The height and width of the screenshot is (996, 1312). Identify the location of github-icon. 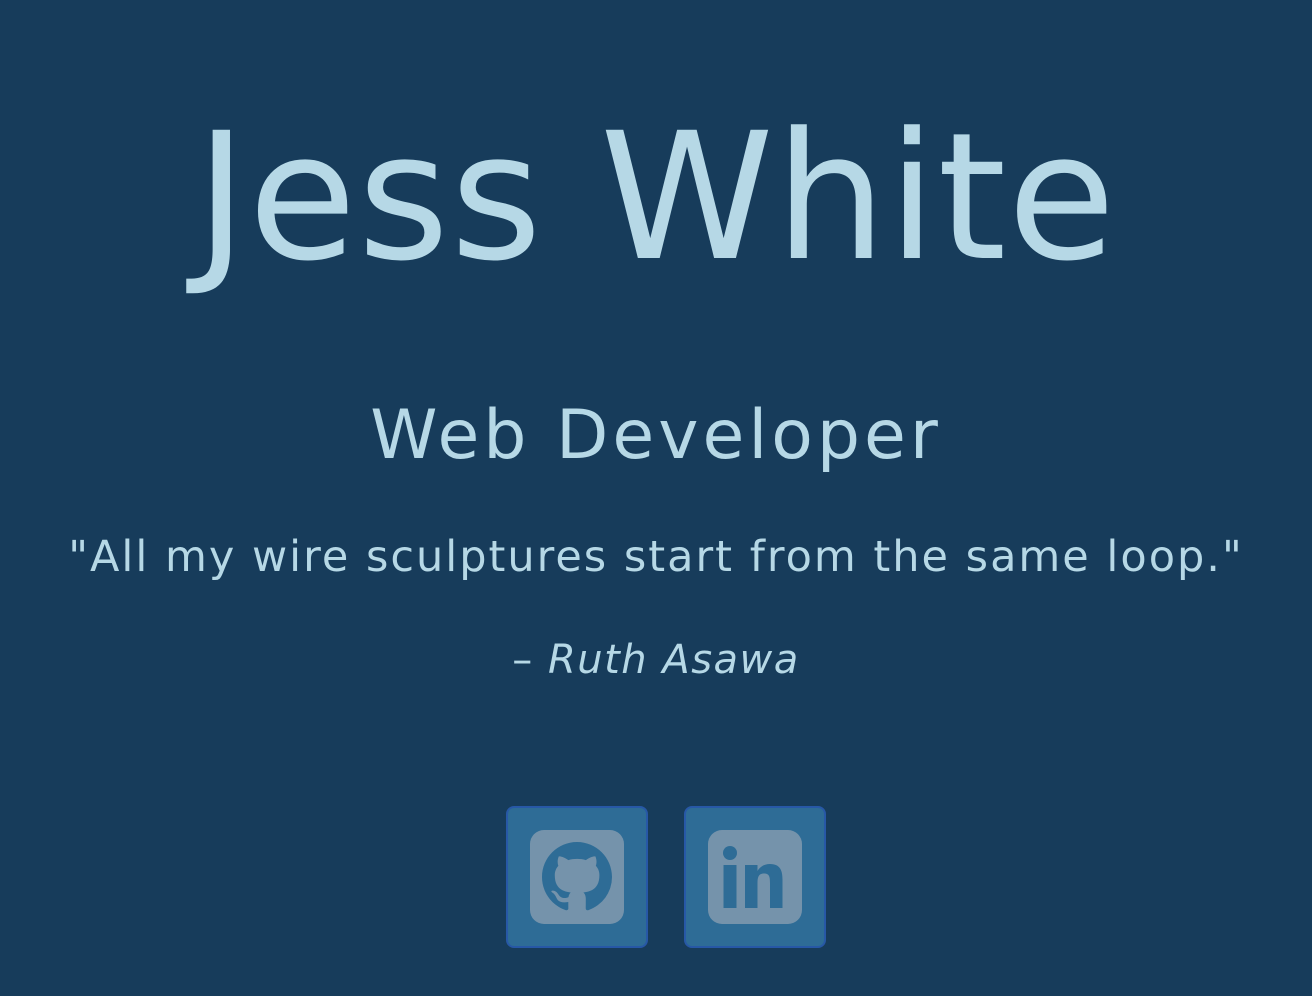
(577, 877).